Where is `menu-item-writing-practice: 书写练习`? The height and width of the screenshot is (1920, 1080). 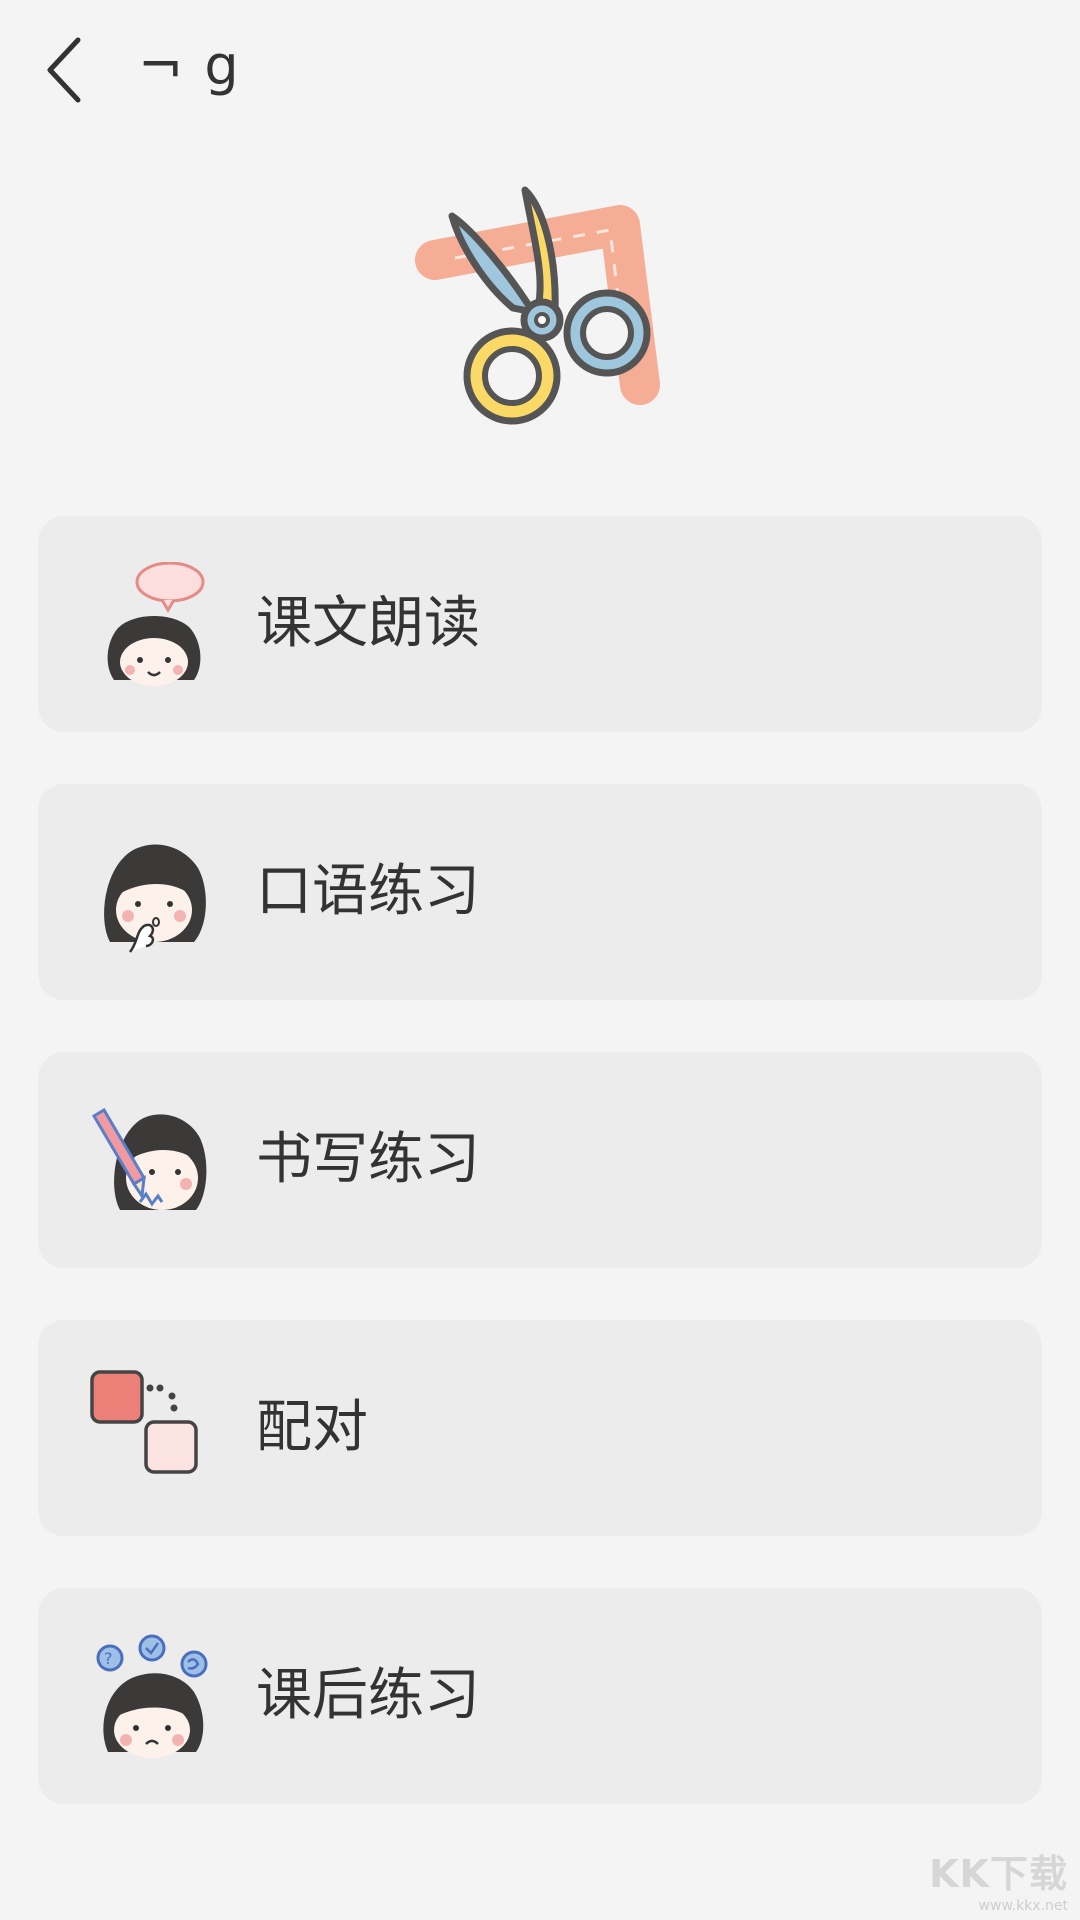 menu-item-writing-practice: 书写练习 is located at coordinates (540, 1160).